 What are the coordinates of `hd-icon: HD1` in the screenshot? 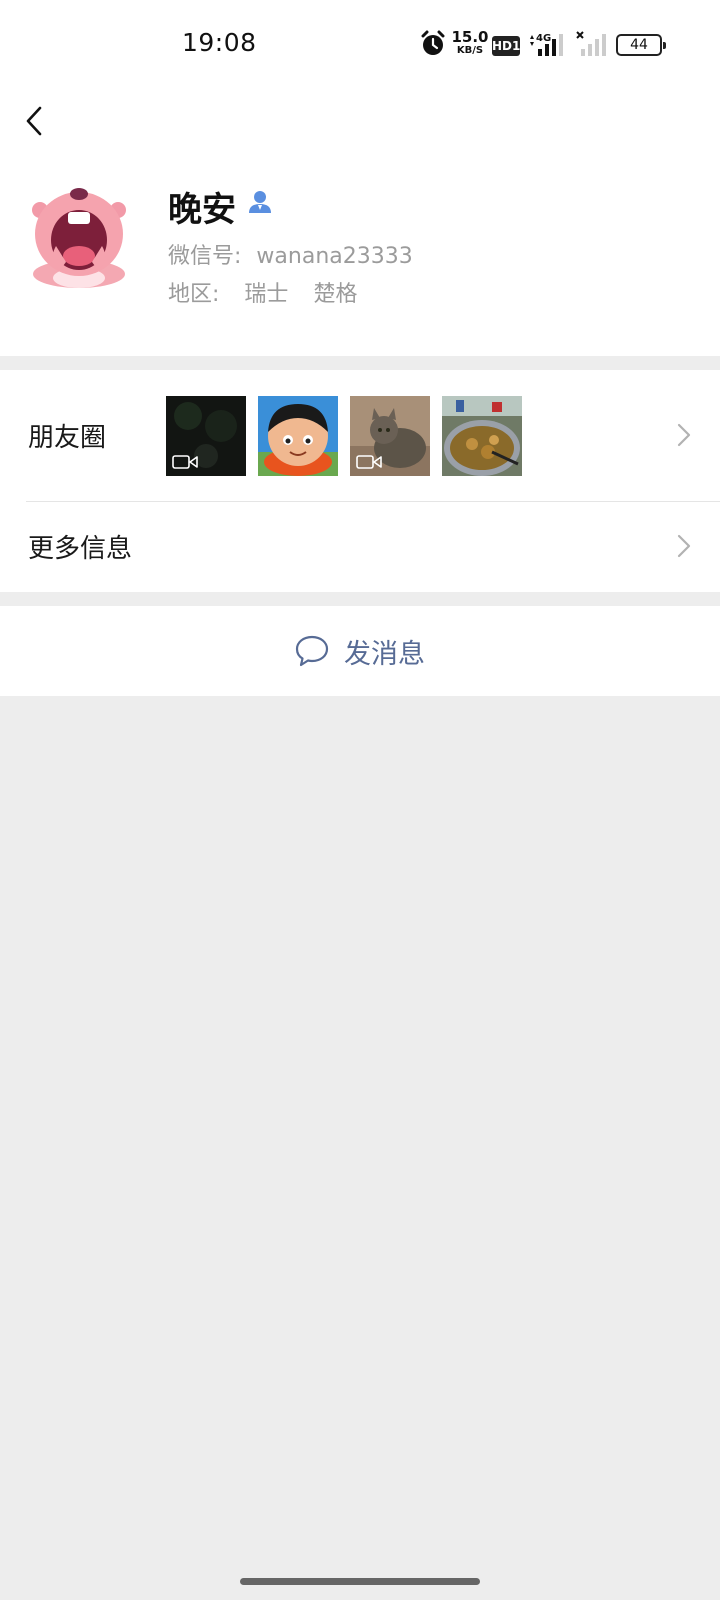 It's located at (506, 46).